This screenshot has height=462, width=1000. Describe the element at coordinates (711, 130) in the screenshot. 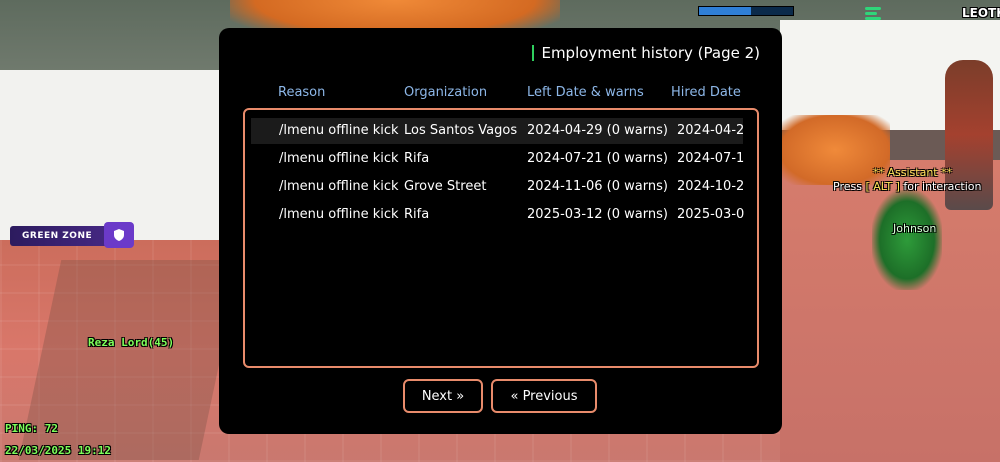

I see `cell-hired-date: 2024-04-2` at that location.